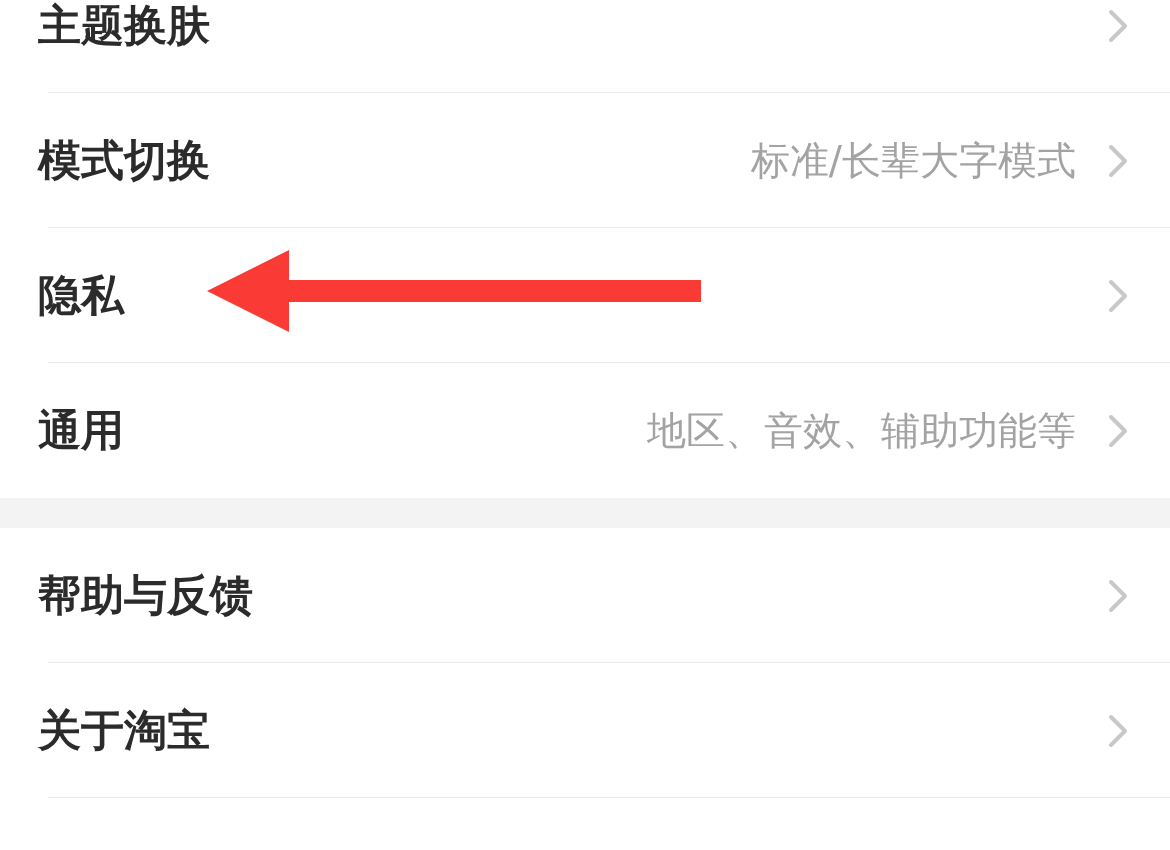 The width and height of the screenshot is (1170, 850). Describe the element at coordinates (124, 160) in the screenshot. I see `row-label: 模式切换` at that location.